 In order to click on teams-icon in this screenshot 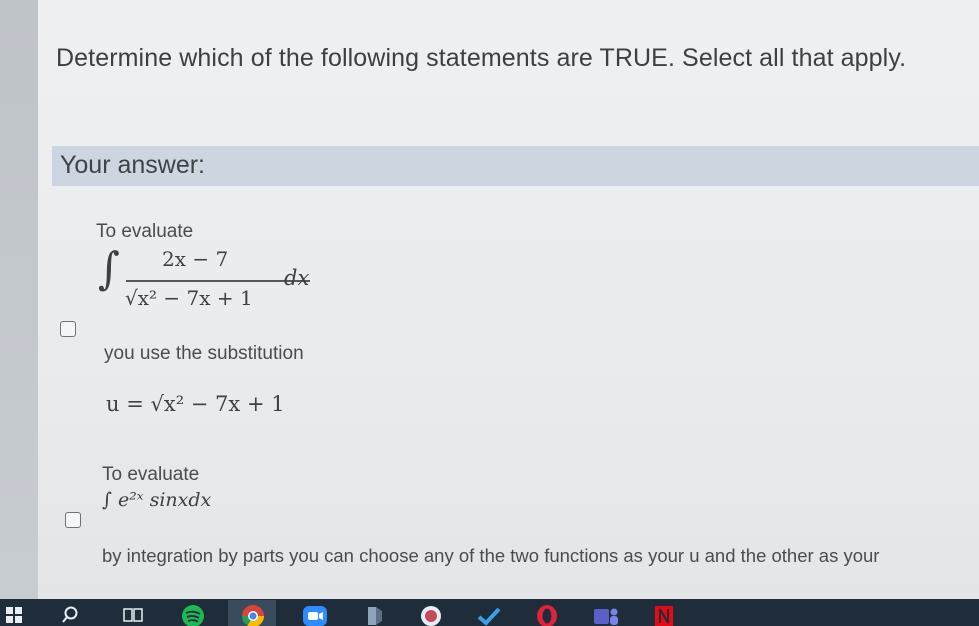, I will do `click(606, 615)`.